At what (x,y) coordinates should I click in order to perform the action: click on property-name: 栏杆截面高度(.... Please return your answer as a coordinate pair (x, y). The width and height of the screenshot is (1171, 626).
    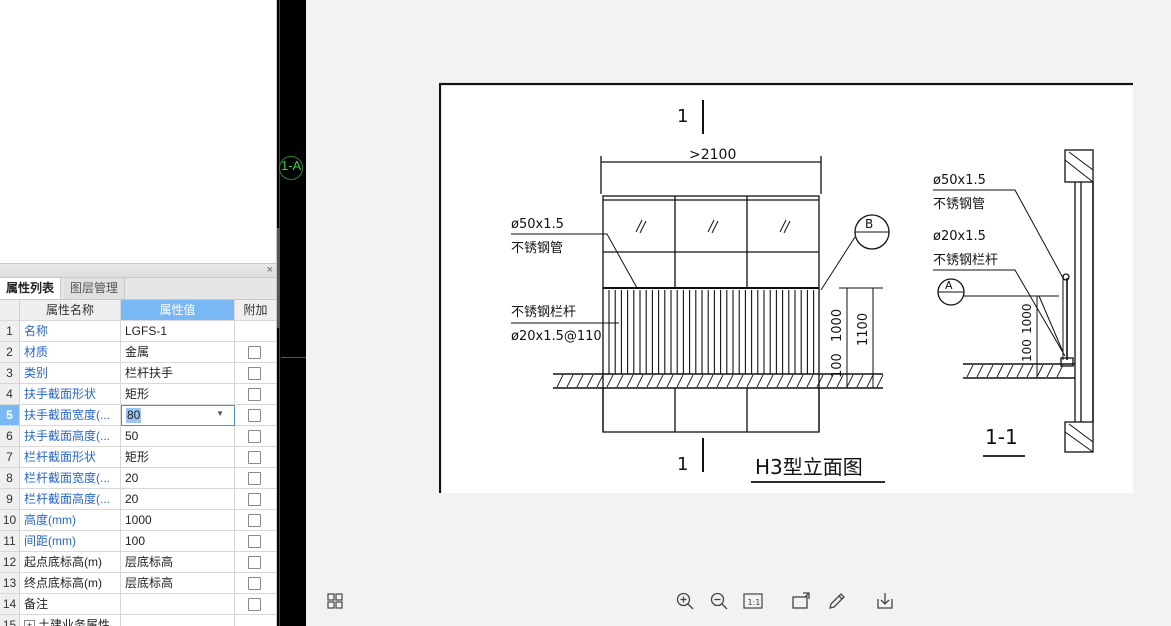
    Looking at the image, I should click on (70, 499).